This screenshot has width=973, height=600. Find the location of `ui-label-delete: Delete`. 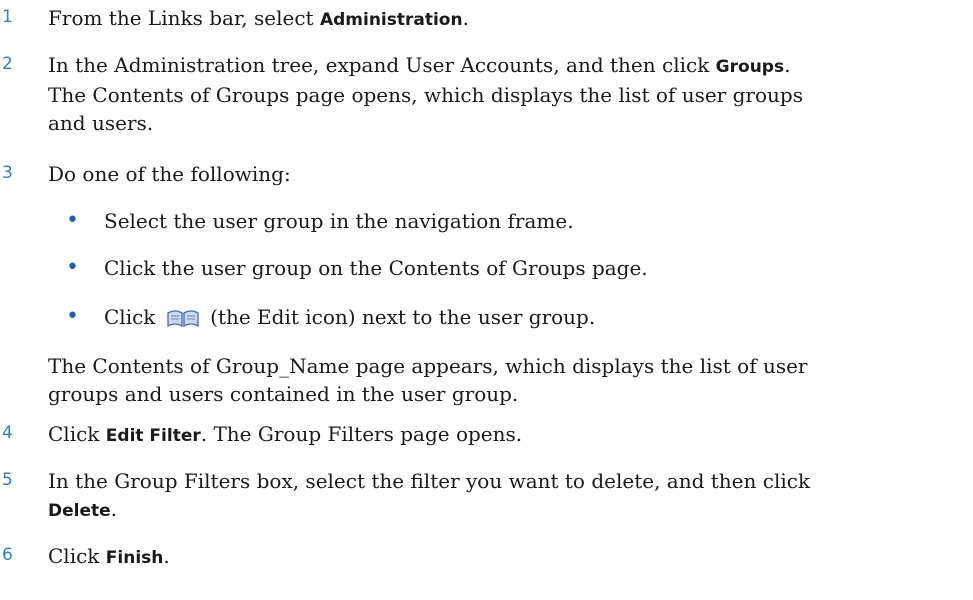

ui-label-delete: Delete is located at coordinates (79, 511).